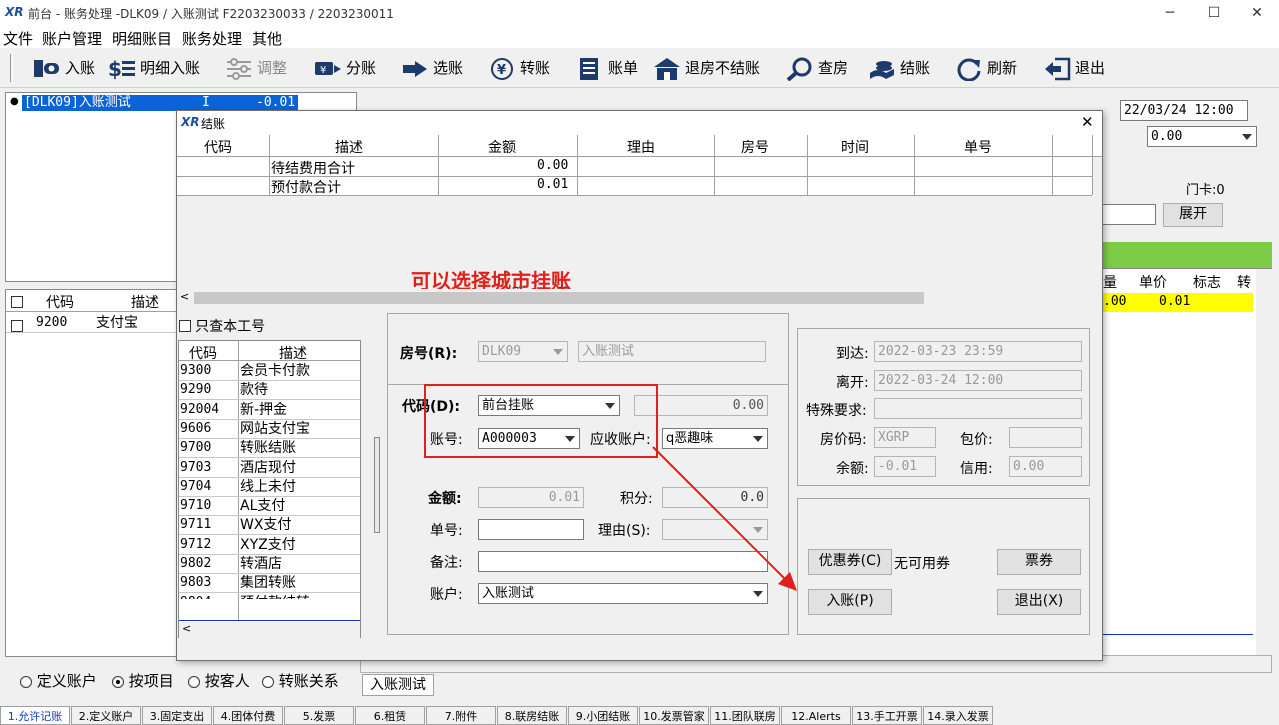 The image size is (1279, 725). What do you see at coordinates (269, 391) in the screenshot?
I see `code-list-item: 9290 款待` at bounding box center [269, 391].